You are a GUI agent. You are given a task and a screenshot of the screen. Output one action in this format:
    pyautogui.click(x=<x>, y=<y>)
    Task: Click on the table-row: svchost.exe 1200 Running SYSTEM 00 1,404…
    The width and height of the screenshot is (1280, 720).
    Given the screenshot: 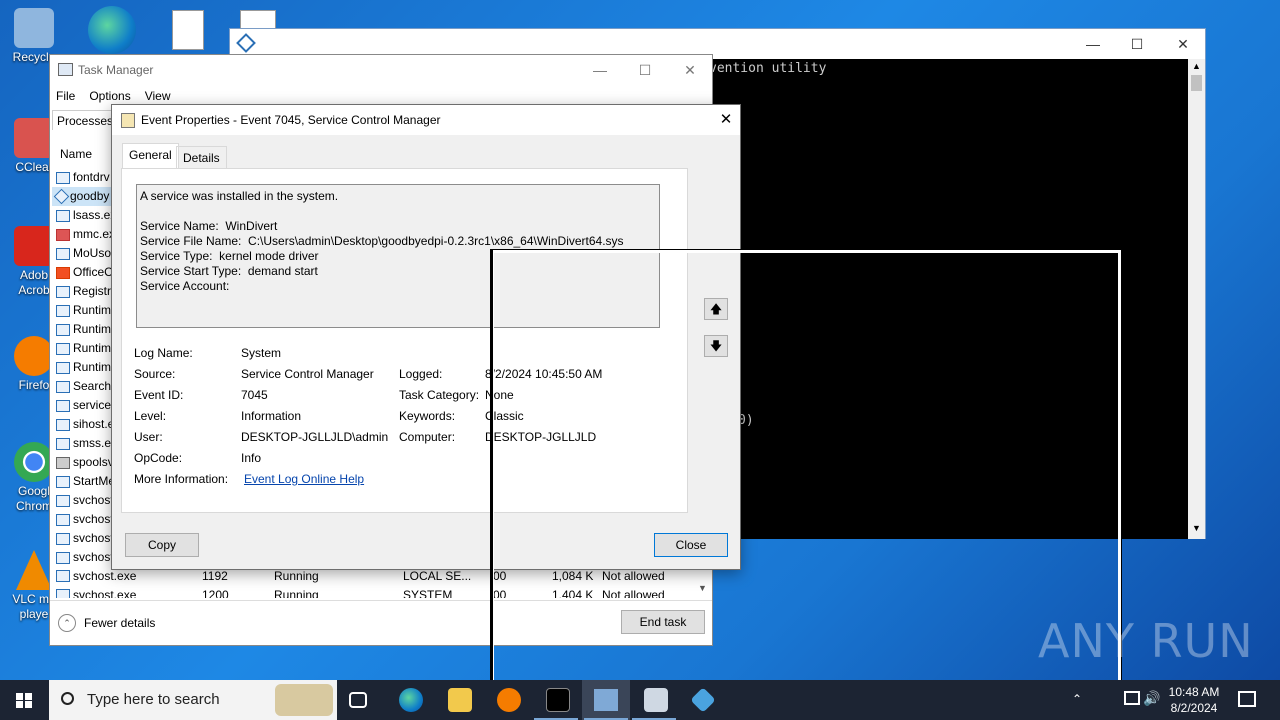 What is the action you would take?
    pyautogui.click(x=372, y=592)
    